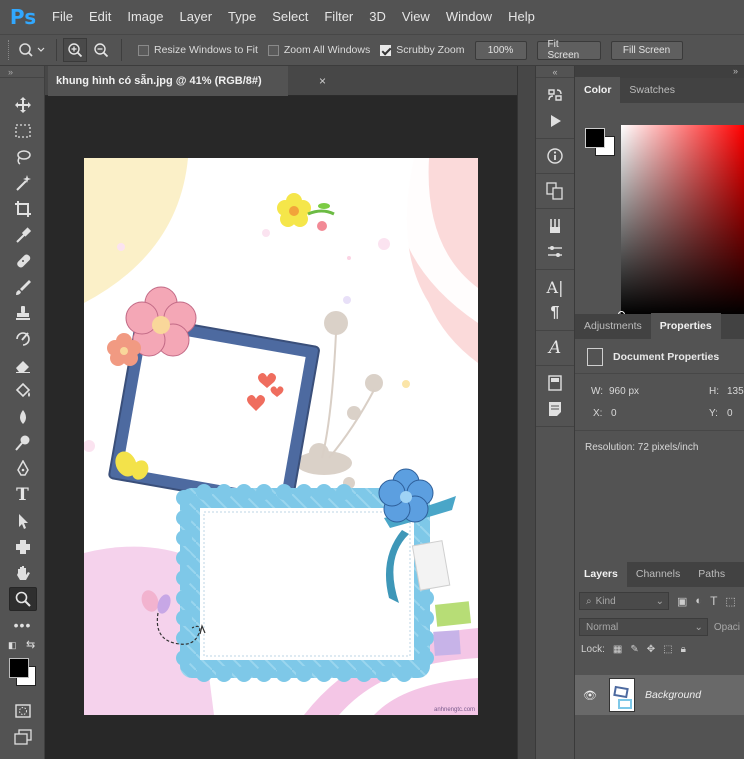 This screenshot has height=759, width=744. Describe the element at coordinates (681, 221) in the screenshot. I see `color-spectrum-field` at that location.